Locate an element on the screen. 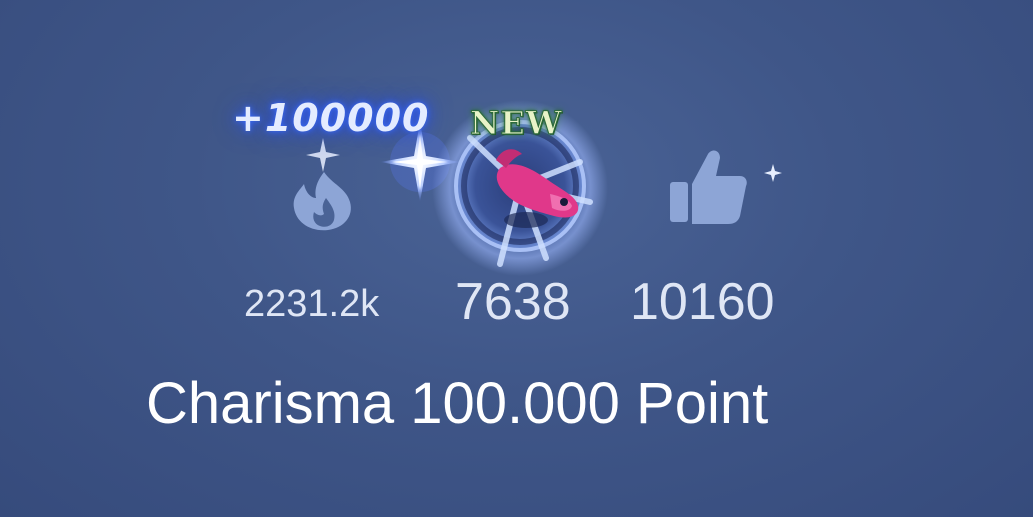 The image size is (1033, 517). charisma-gain-label: +100000 is located at coordinates (331, 118).